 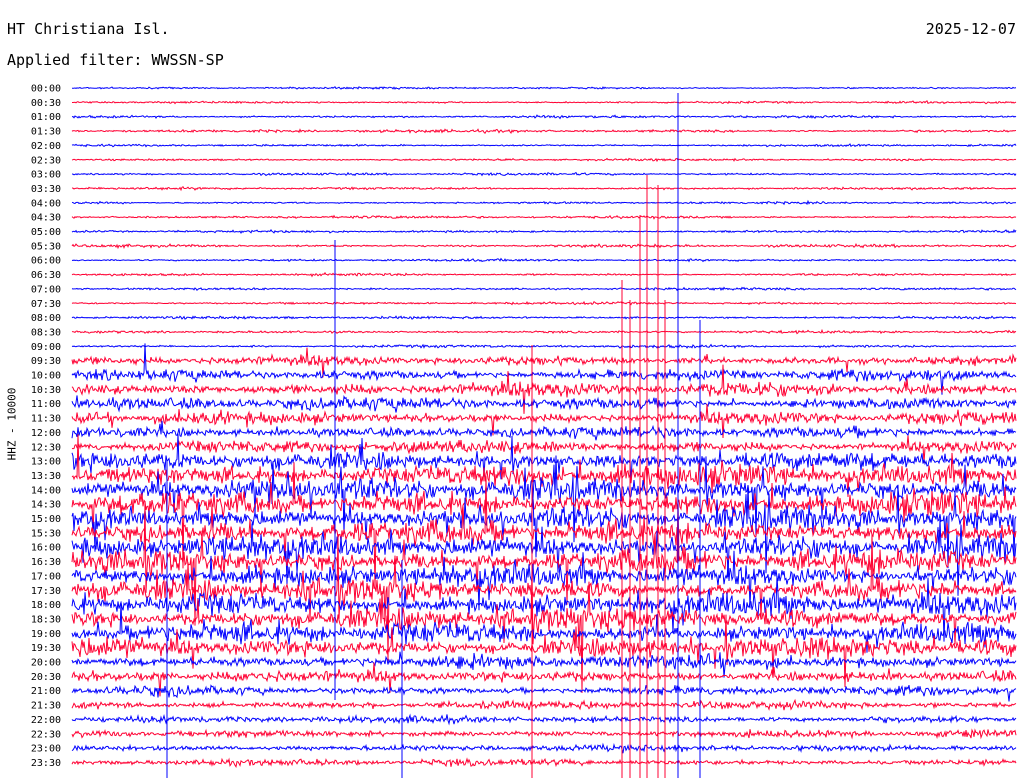 What do you see at coordinates (46, 146) in the screenshot?
I see `time-tick-label: 02:00` at bounding box center [46, 146].